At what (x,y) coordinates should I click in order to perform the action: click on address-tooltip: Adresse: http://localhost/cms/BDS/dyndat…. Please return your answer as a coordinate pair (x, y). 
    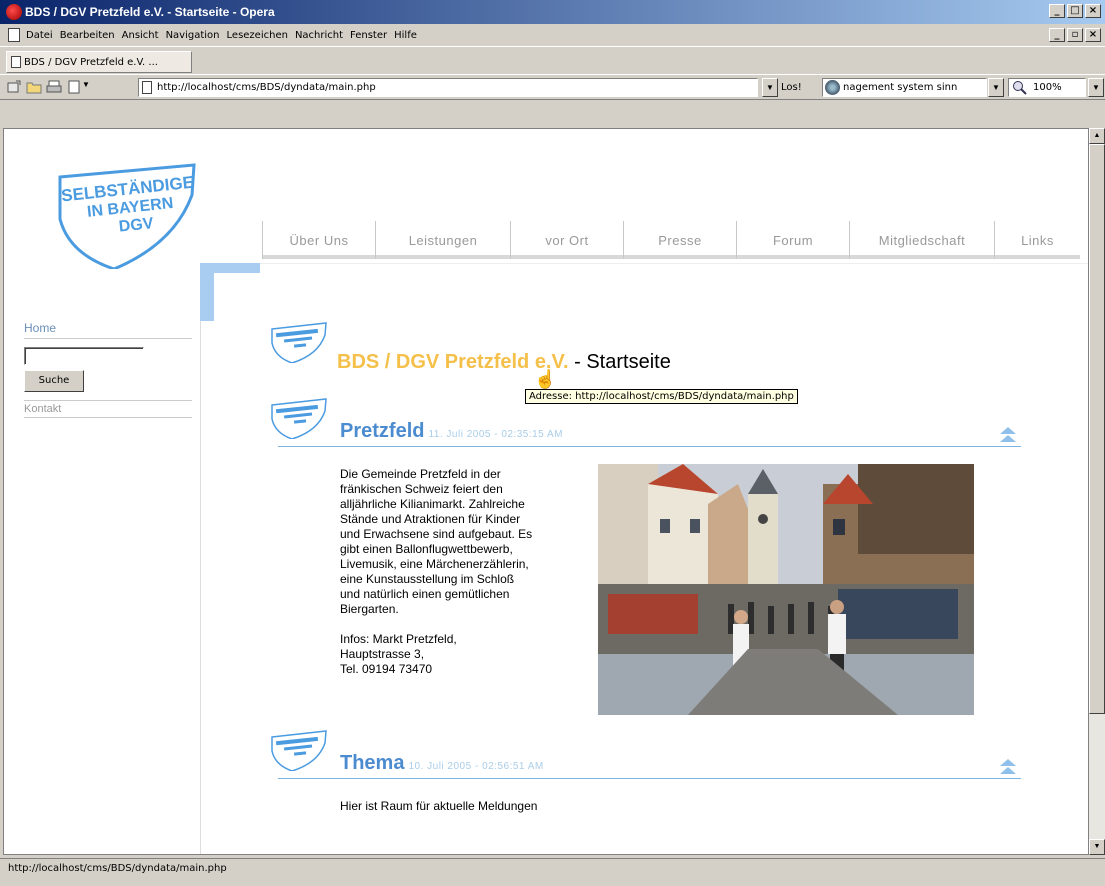
    Looking at the image, I should click on (661, 396).